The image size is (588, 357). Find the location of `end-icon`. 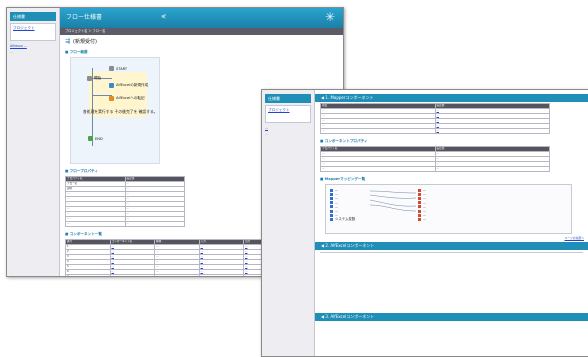

end-icon is located at coordinates (90, 138).